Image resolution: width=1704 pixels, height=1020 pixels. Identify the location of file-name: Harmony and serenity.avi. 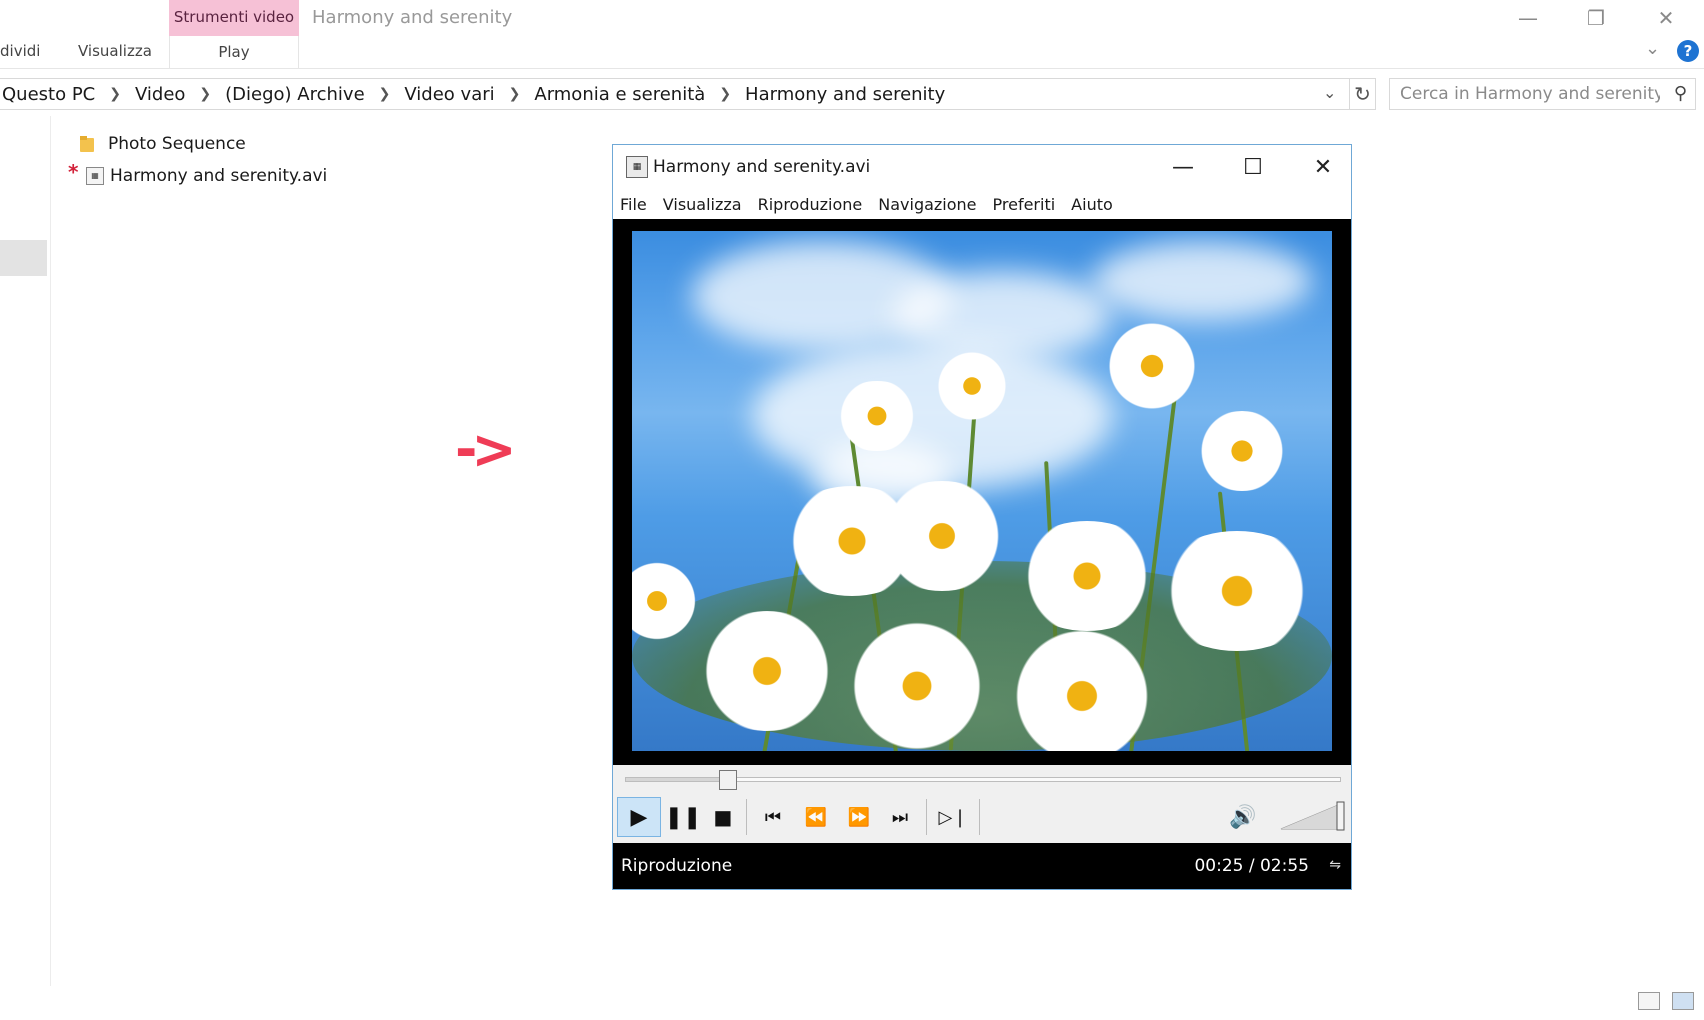
(219, 176).